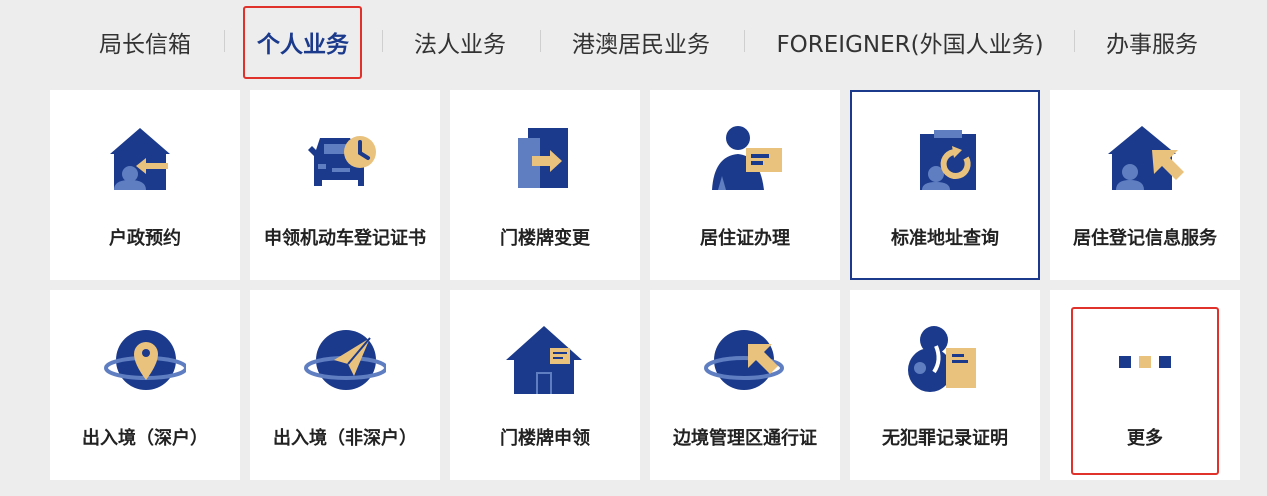  What do you see at coordinates (345, 238) in the screenshot?
I see `service-label: 申领机动车登记证书` at bounding box center [345, 238].